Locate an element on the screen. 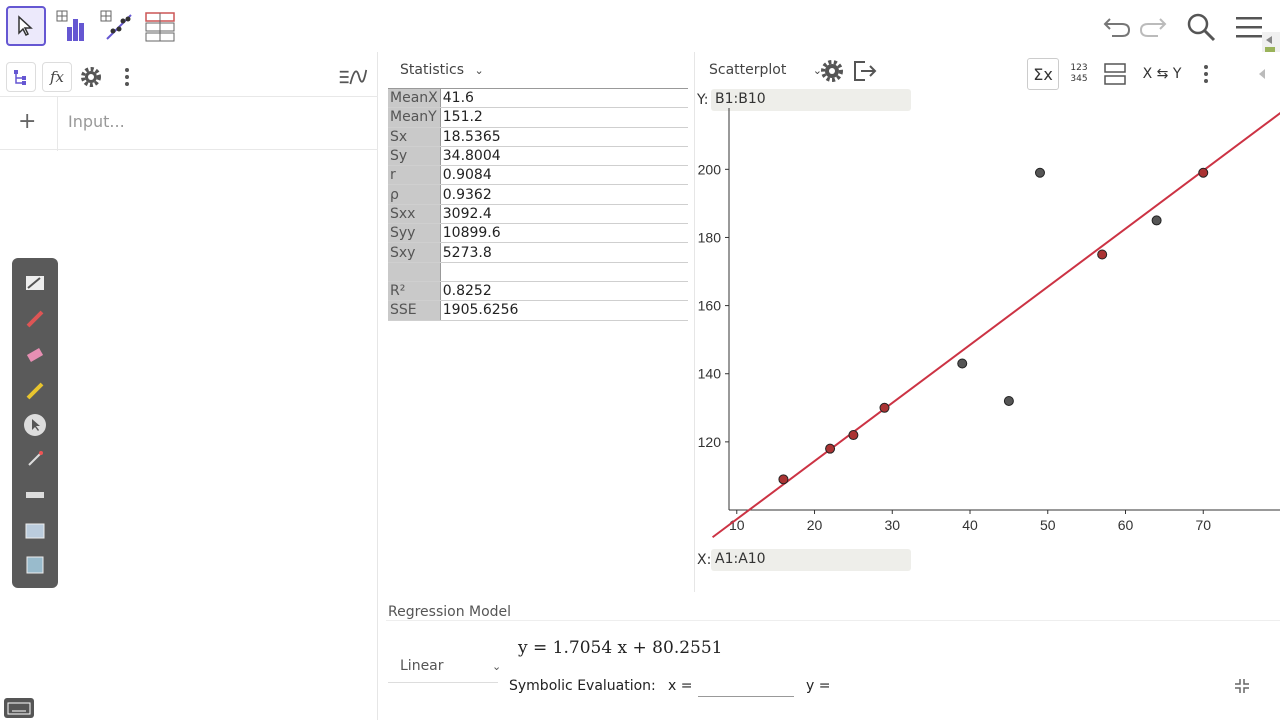  scatter-regression-icon is located at coordinates (116, 25).